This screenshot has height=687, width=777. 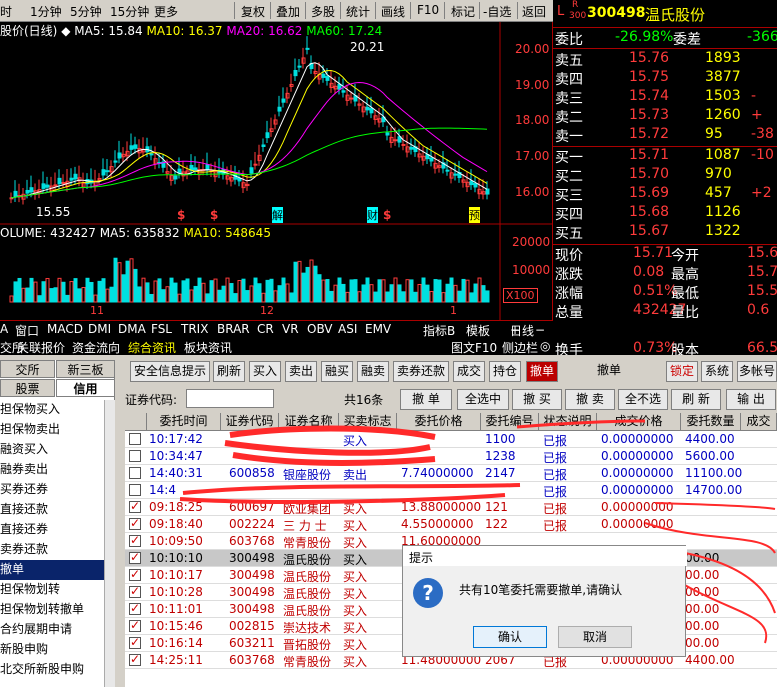 What do you see at coordinates (86, 11) in the screenshot?
I see `toolbar-5min: 5分钟` at bounding box center [86, 11].